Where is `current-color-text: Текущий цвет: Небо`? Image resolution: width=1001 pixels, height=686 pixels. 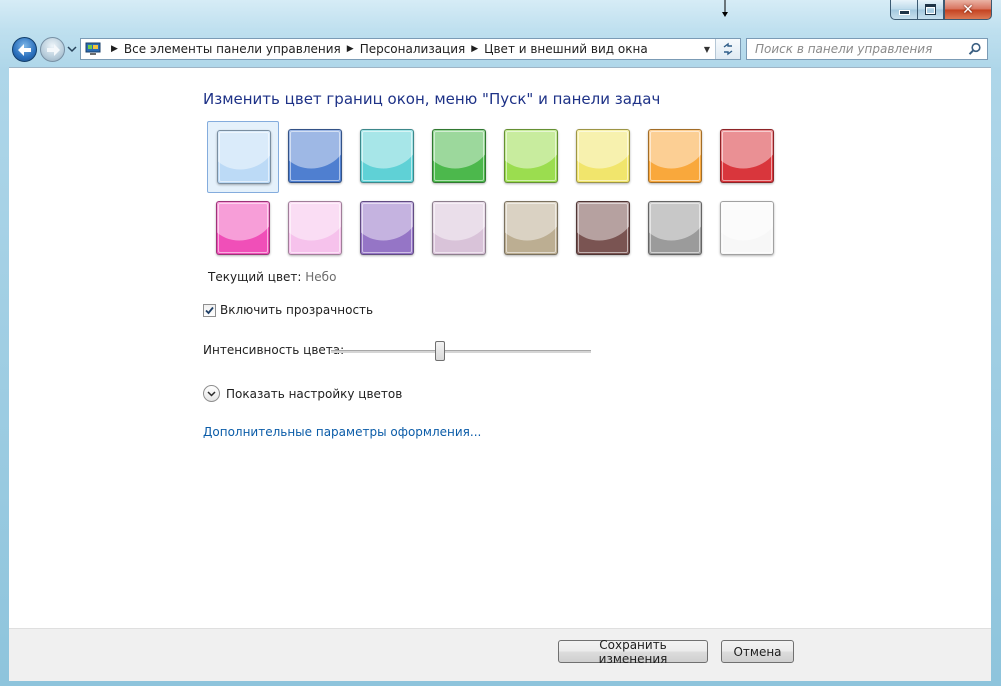 current-color-text: Текущий цвет: Небо is located at coordinates (272, 277).